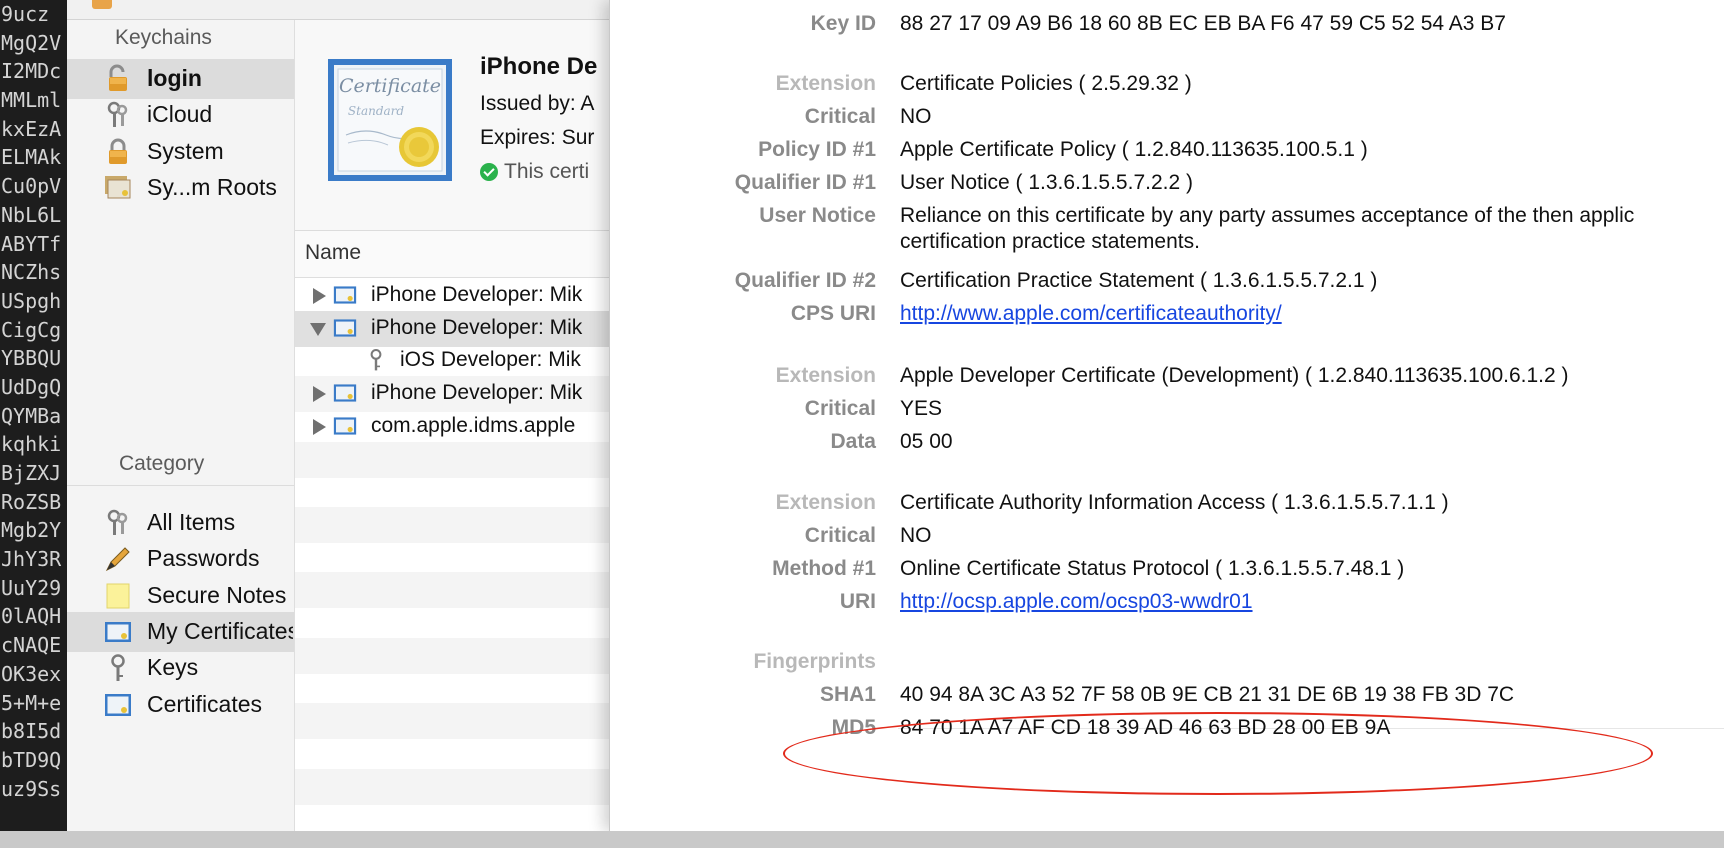 The height and width of the screenshot is (848, 1724). Describe the element at coordinates (31, 272) in the screenshot. I see `terminal-line: NCZhs` at that location.